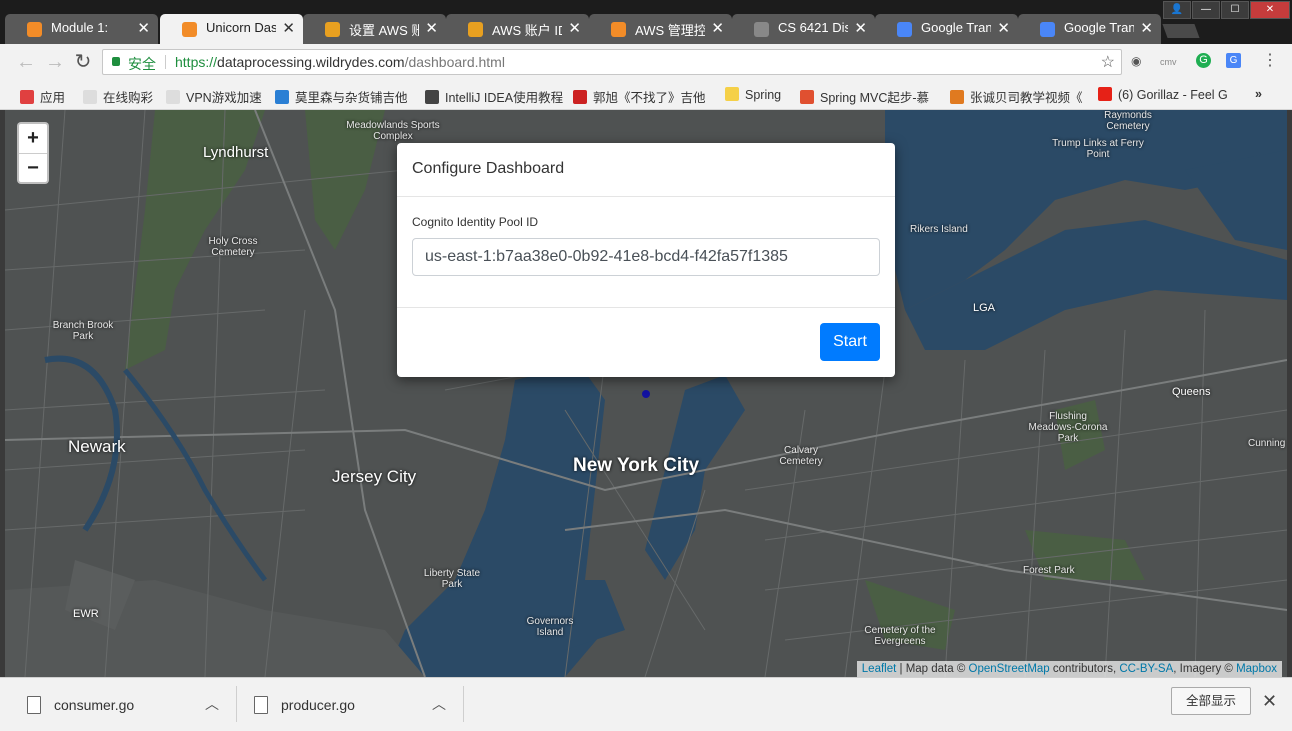 The width and height of the screenshot is (1292, 731). Describe the element at coordinates (1177, 10) in the screenshot. I see `user-icon: 👤` at that location.